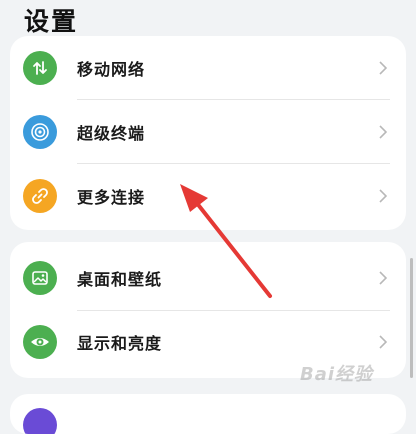  What do you see at coordinates (40, 68) in the screenshot?
I see `mobile-data-icon` at bounding box center [40, 68].